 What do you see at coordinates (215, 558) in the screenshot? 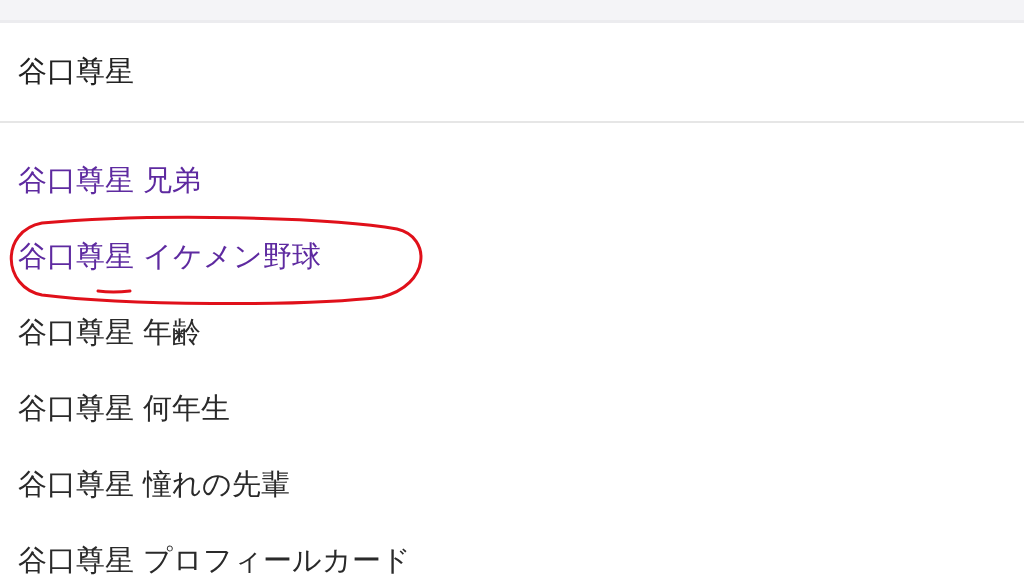
I see `suggestion-link: 谷口尊星 プロフィールカード` at bounding box center [215, 558].